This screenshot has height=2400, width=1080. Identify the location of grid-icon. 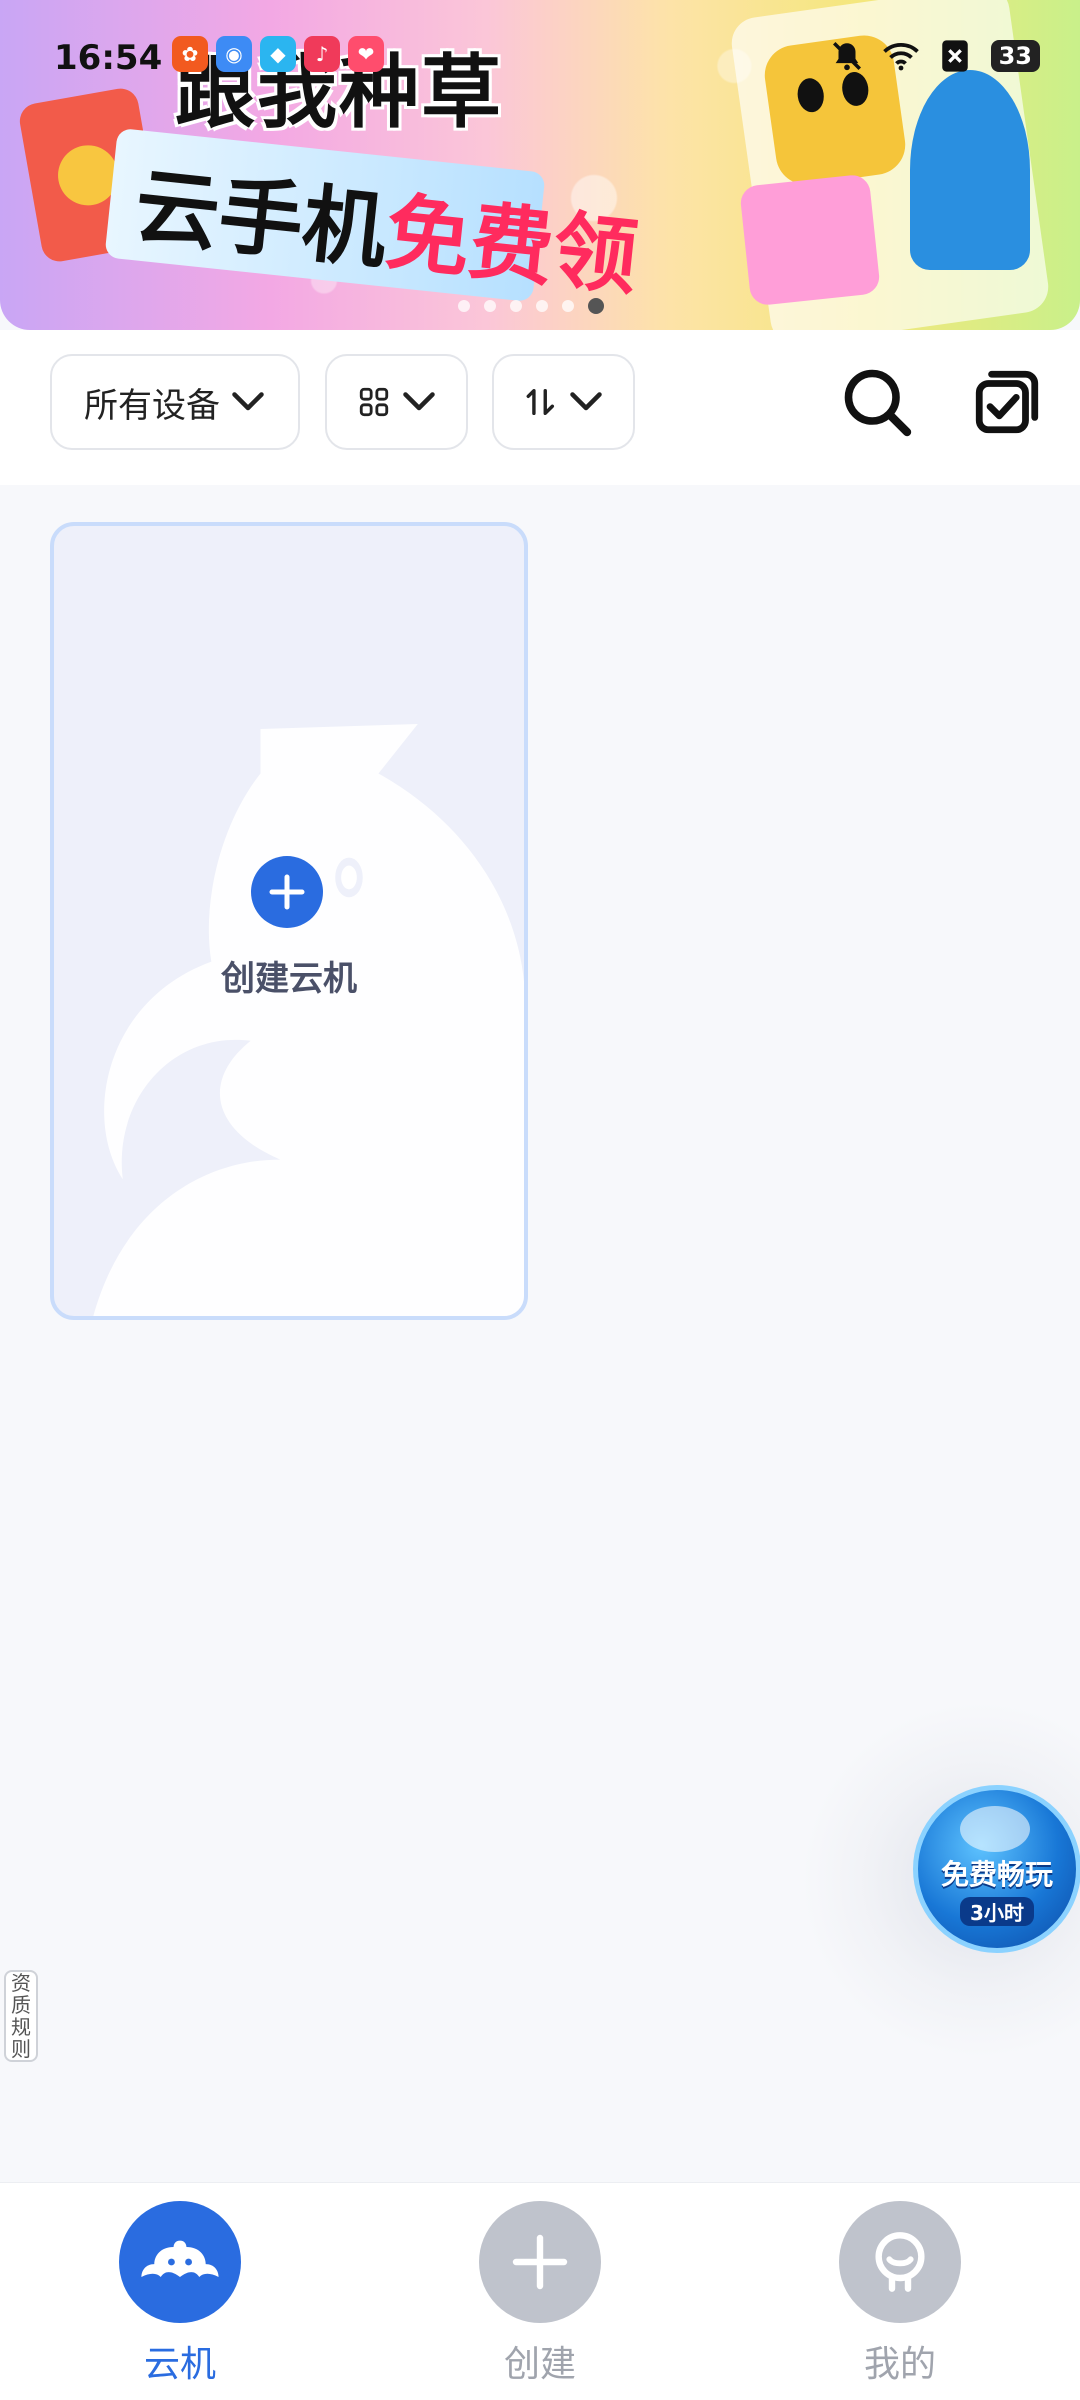
(373, 402).